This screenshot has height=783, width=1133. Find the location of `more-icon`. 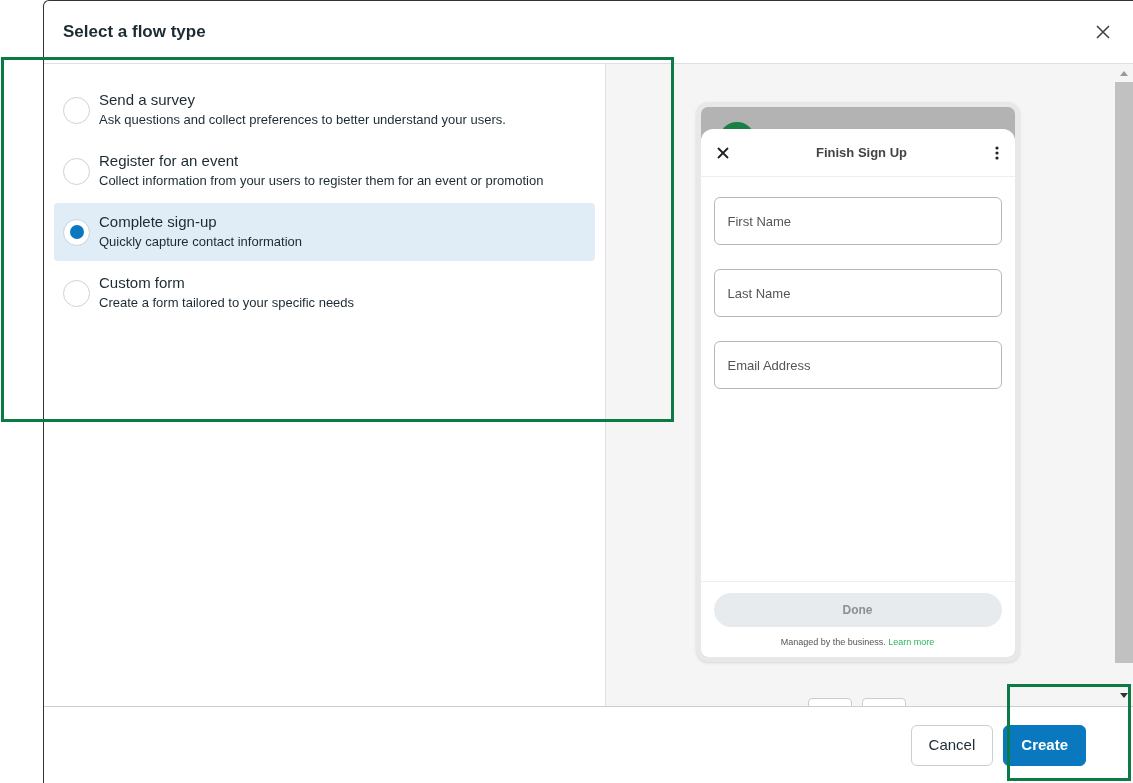

more-icon is located at coordinates (996, 152).